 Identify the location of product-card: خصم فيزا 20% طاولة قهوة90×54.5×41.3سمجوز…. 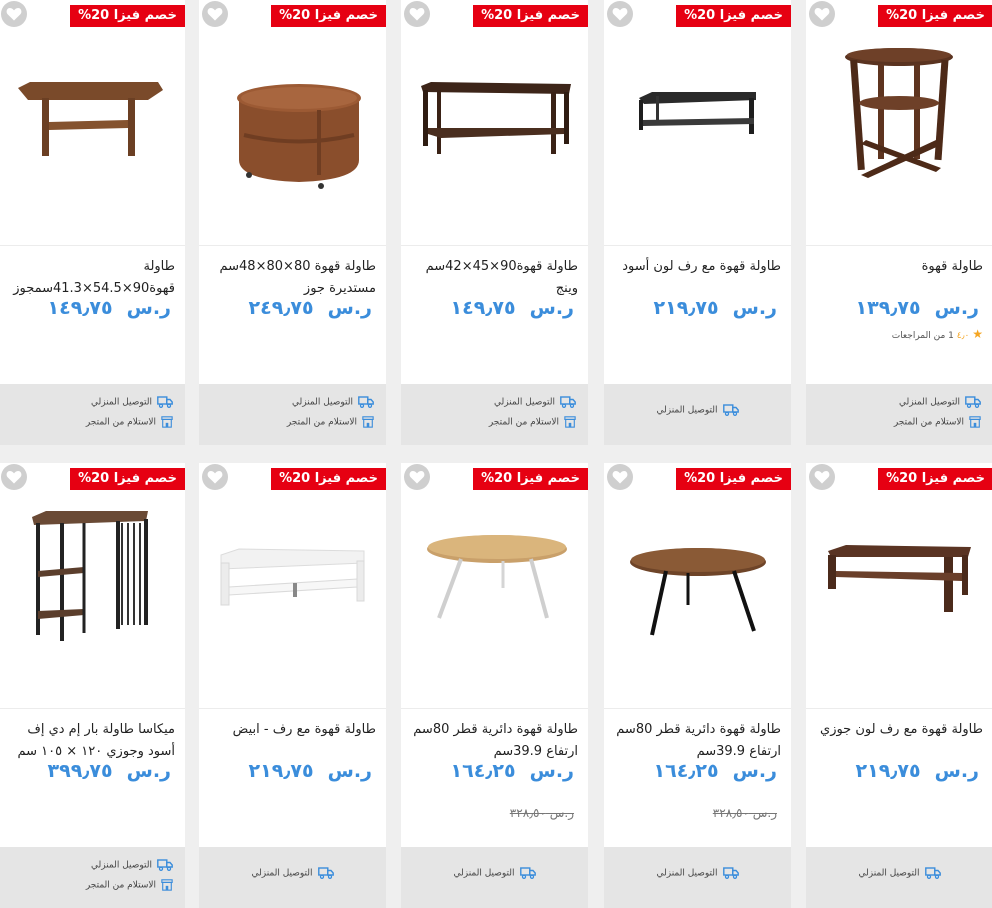
(92, 222).